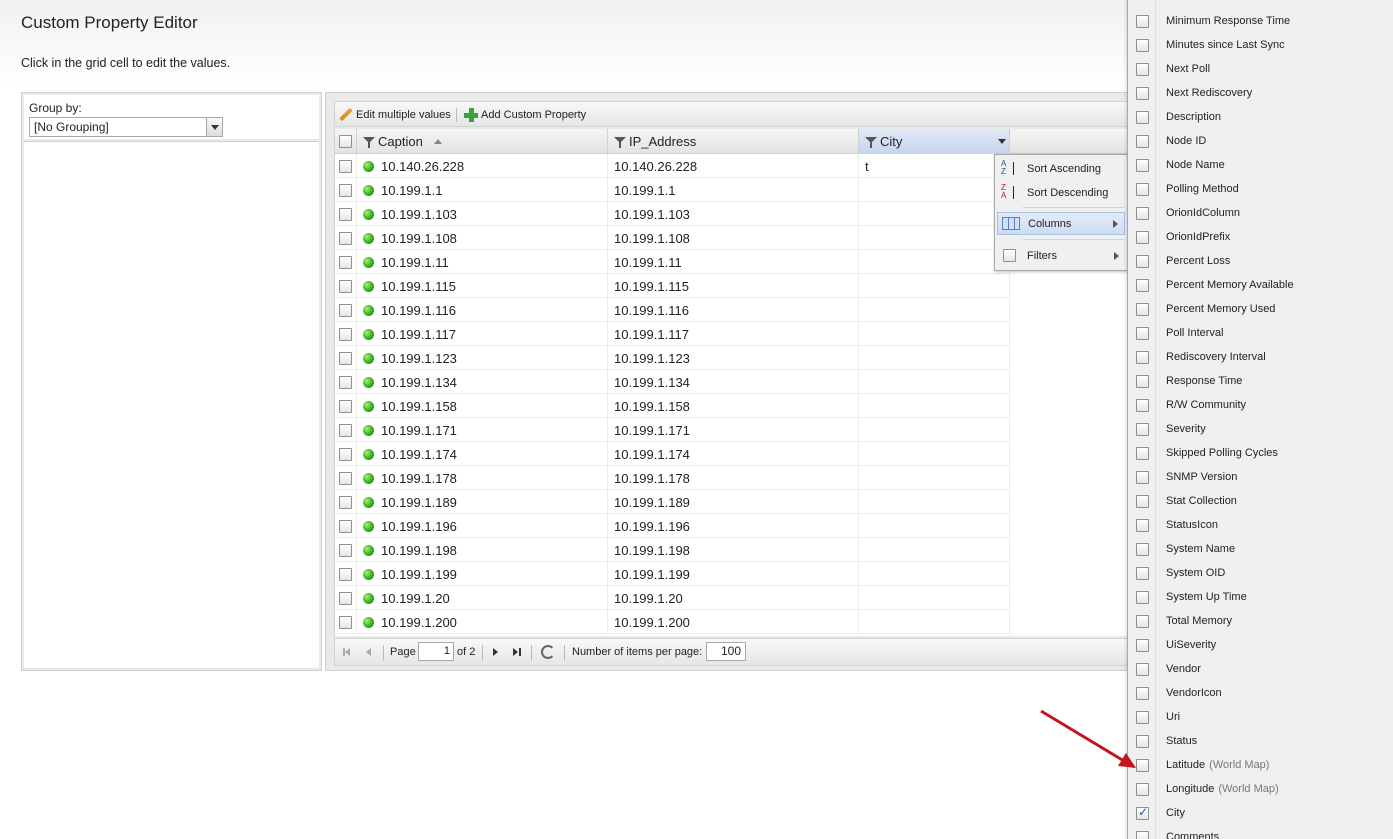 Image resolution: width=1393 pixels, height=839 pixels. What do you see at coordinates (1260, 645) in the screenshot?
I see `column-toggle-item: UiSeverity` at bounding box center [1260, 645].